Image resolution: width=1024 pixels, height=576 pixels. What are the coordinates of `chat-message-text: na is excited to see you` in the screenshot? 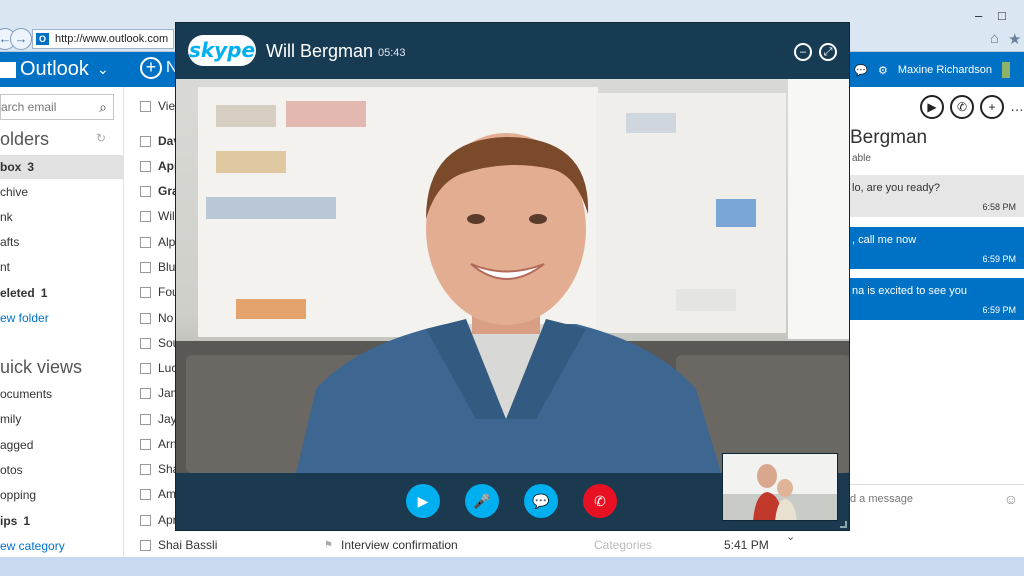 It's located at (909, 291).